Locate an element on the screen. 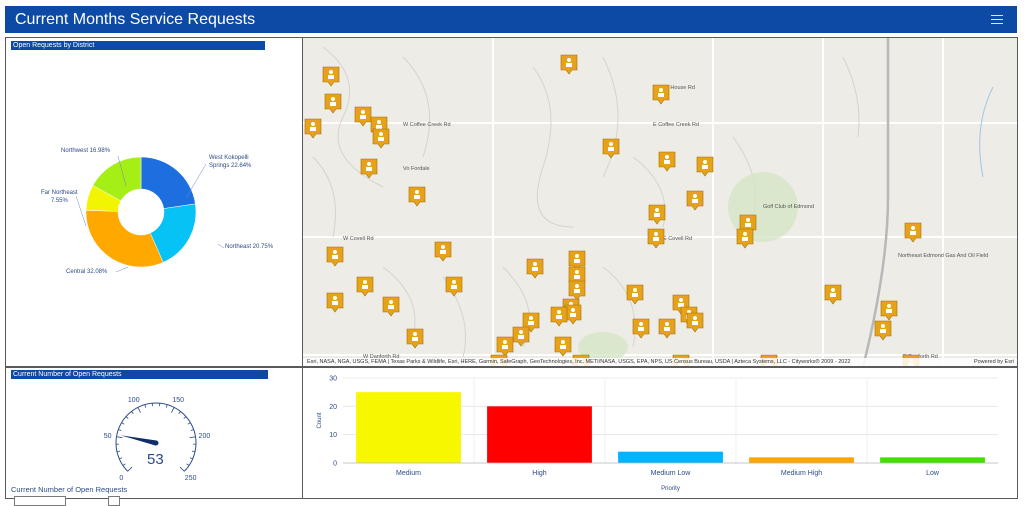 This screenshot has height=506, width=1024. bar-medium-low is located at coordinates (670, 457).